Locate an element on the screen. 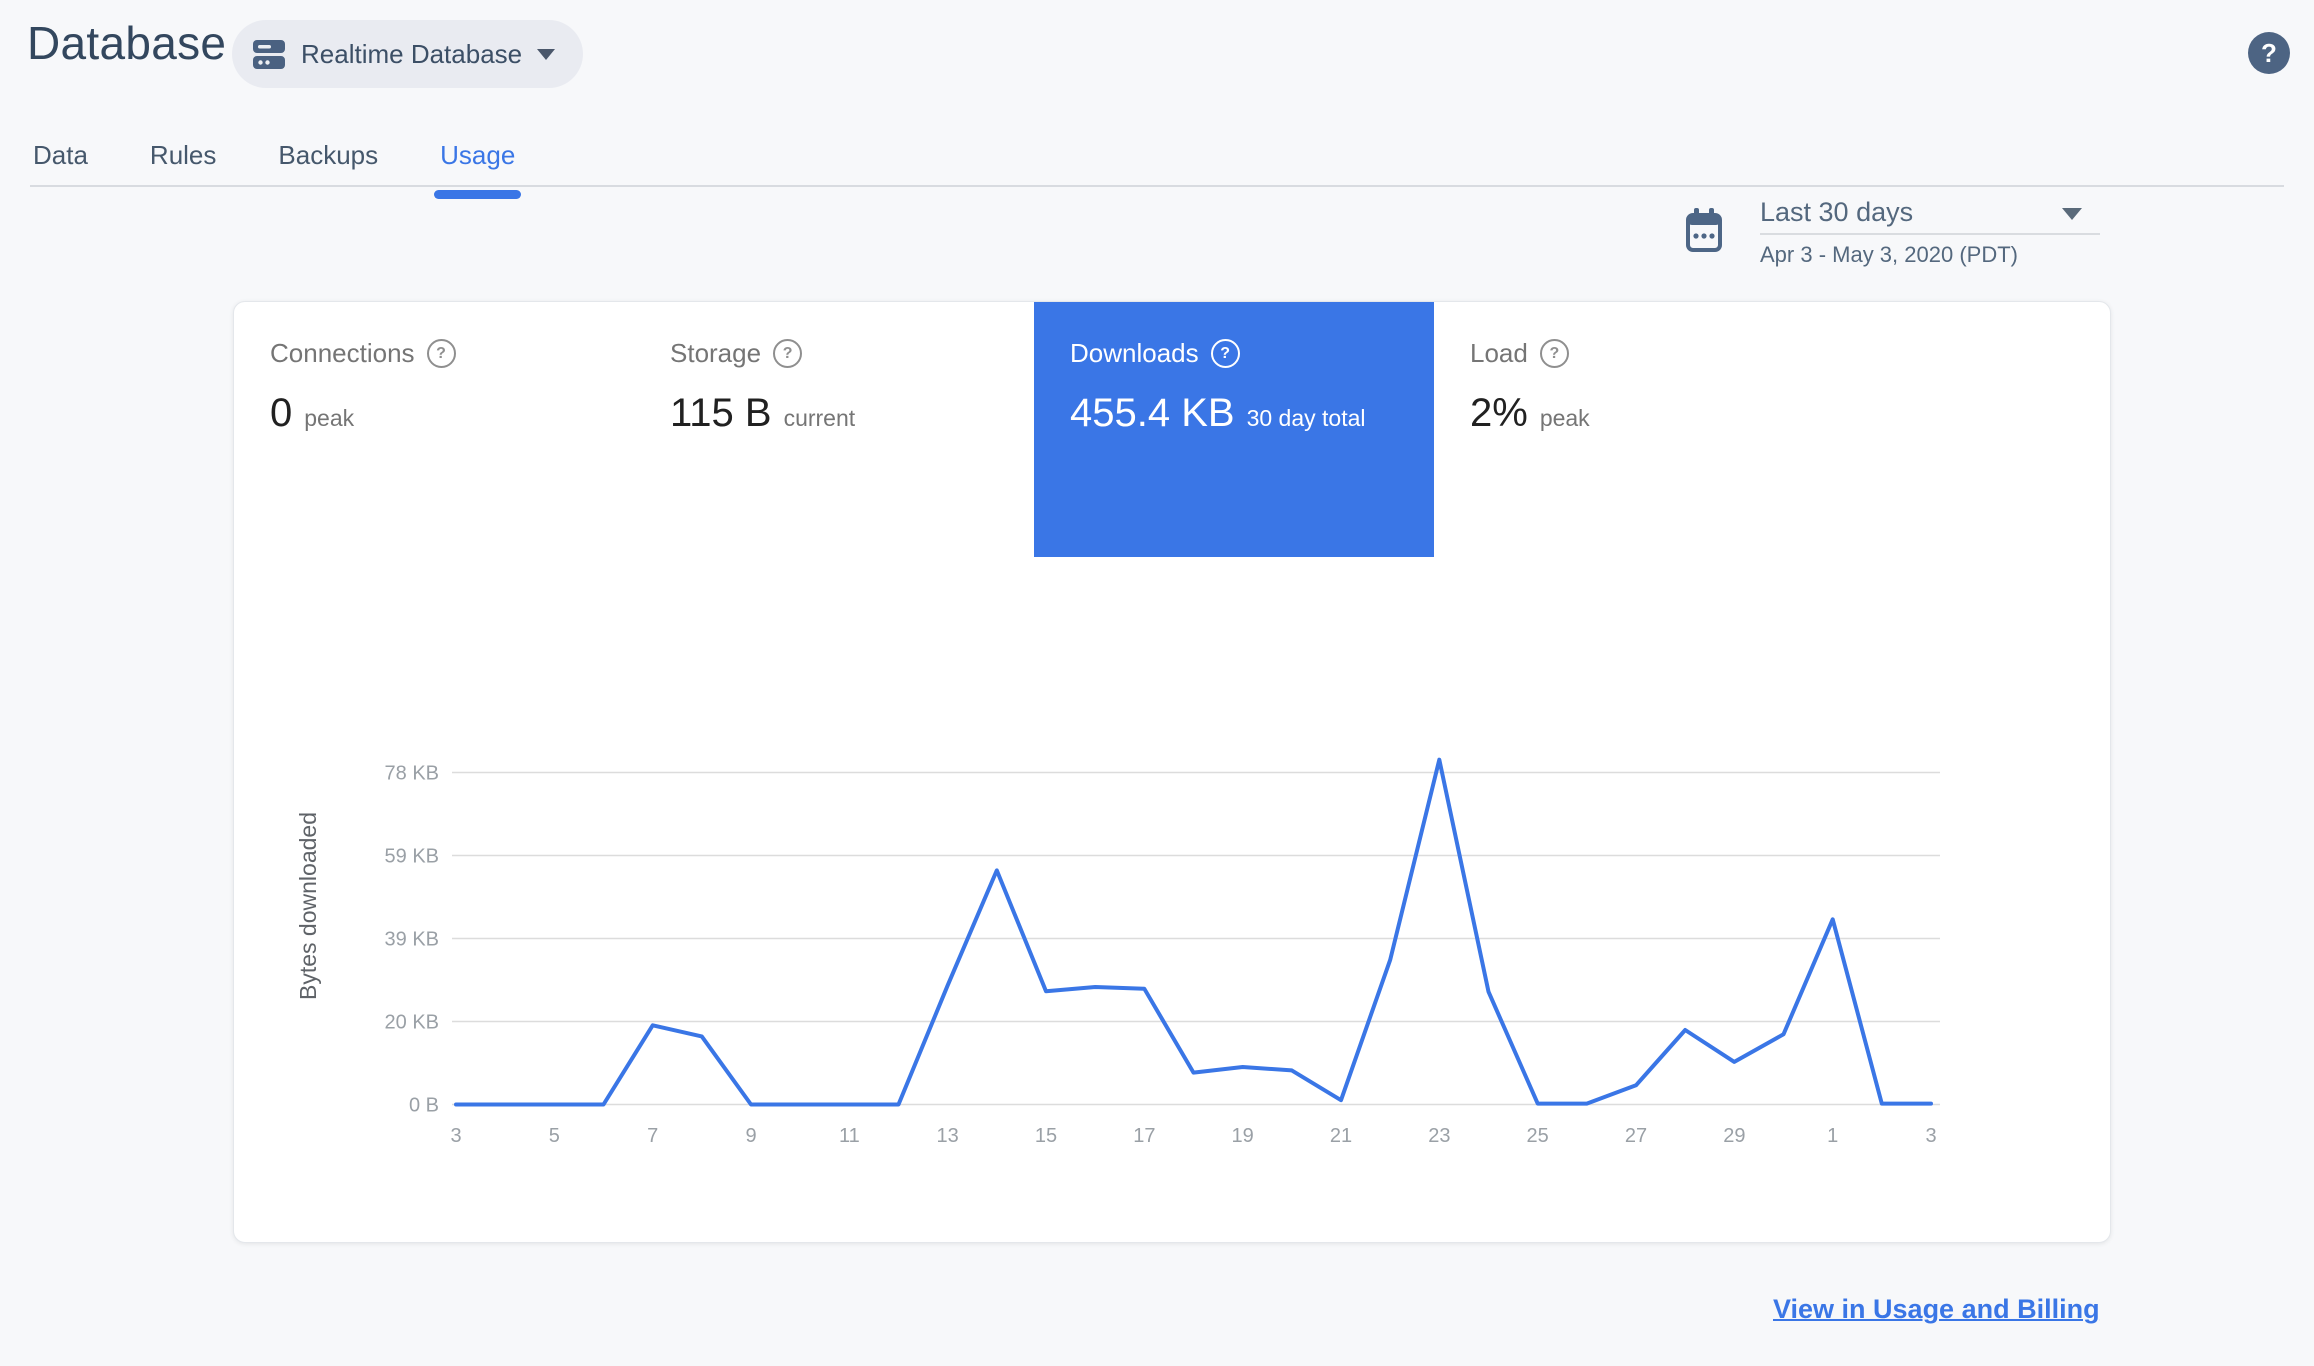  x-axis-tick-label: 23 is located at coordinates (1439, 1136).